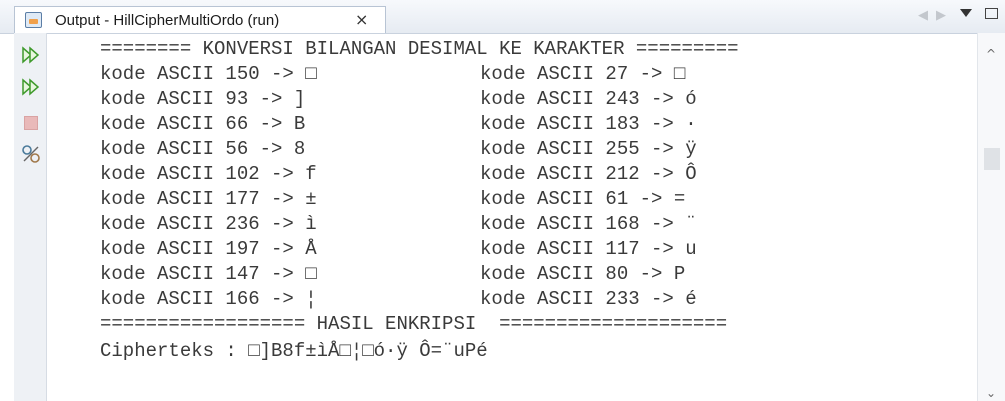 This screenshot has height=401, width=1005. Describe the element at coordinates (203, 149) in the screenshot. I see `ascii-line: kode ASCII 56 -> 8` at that location.